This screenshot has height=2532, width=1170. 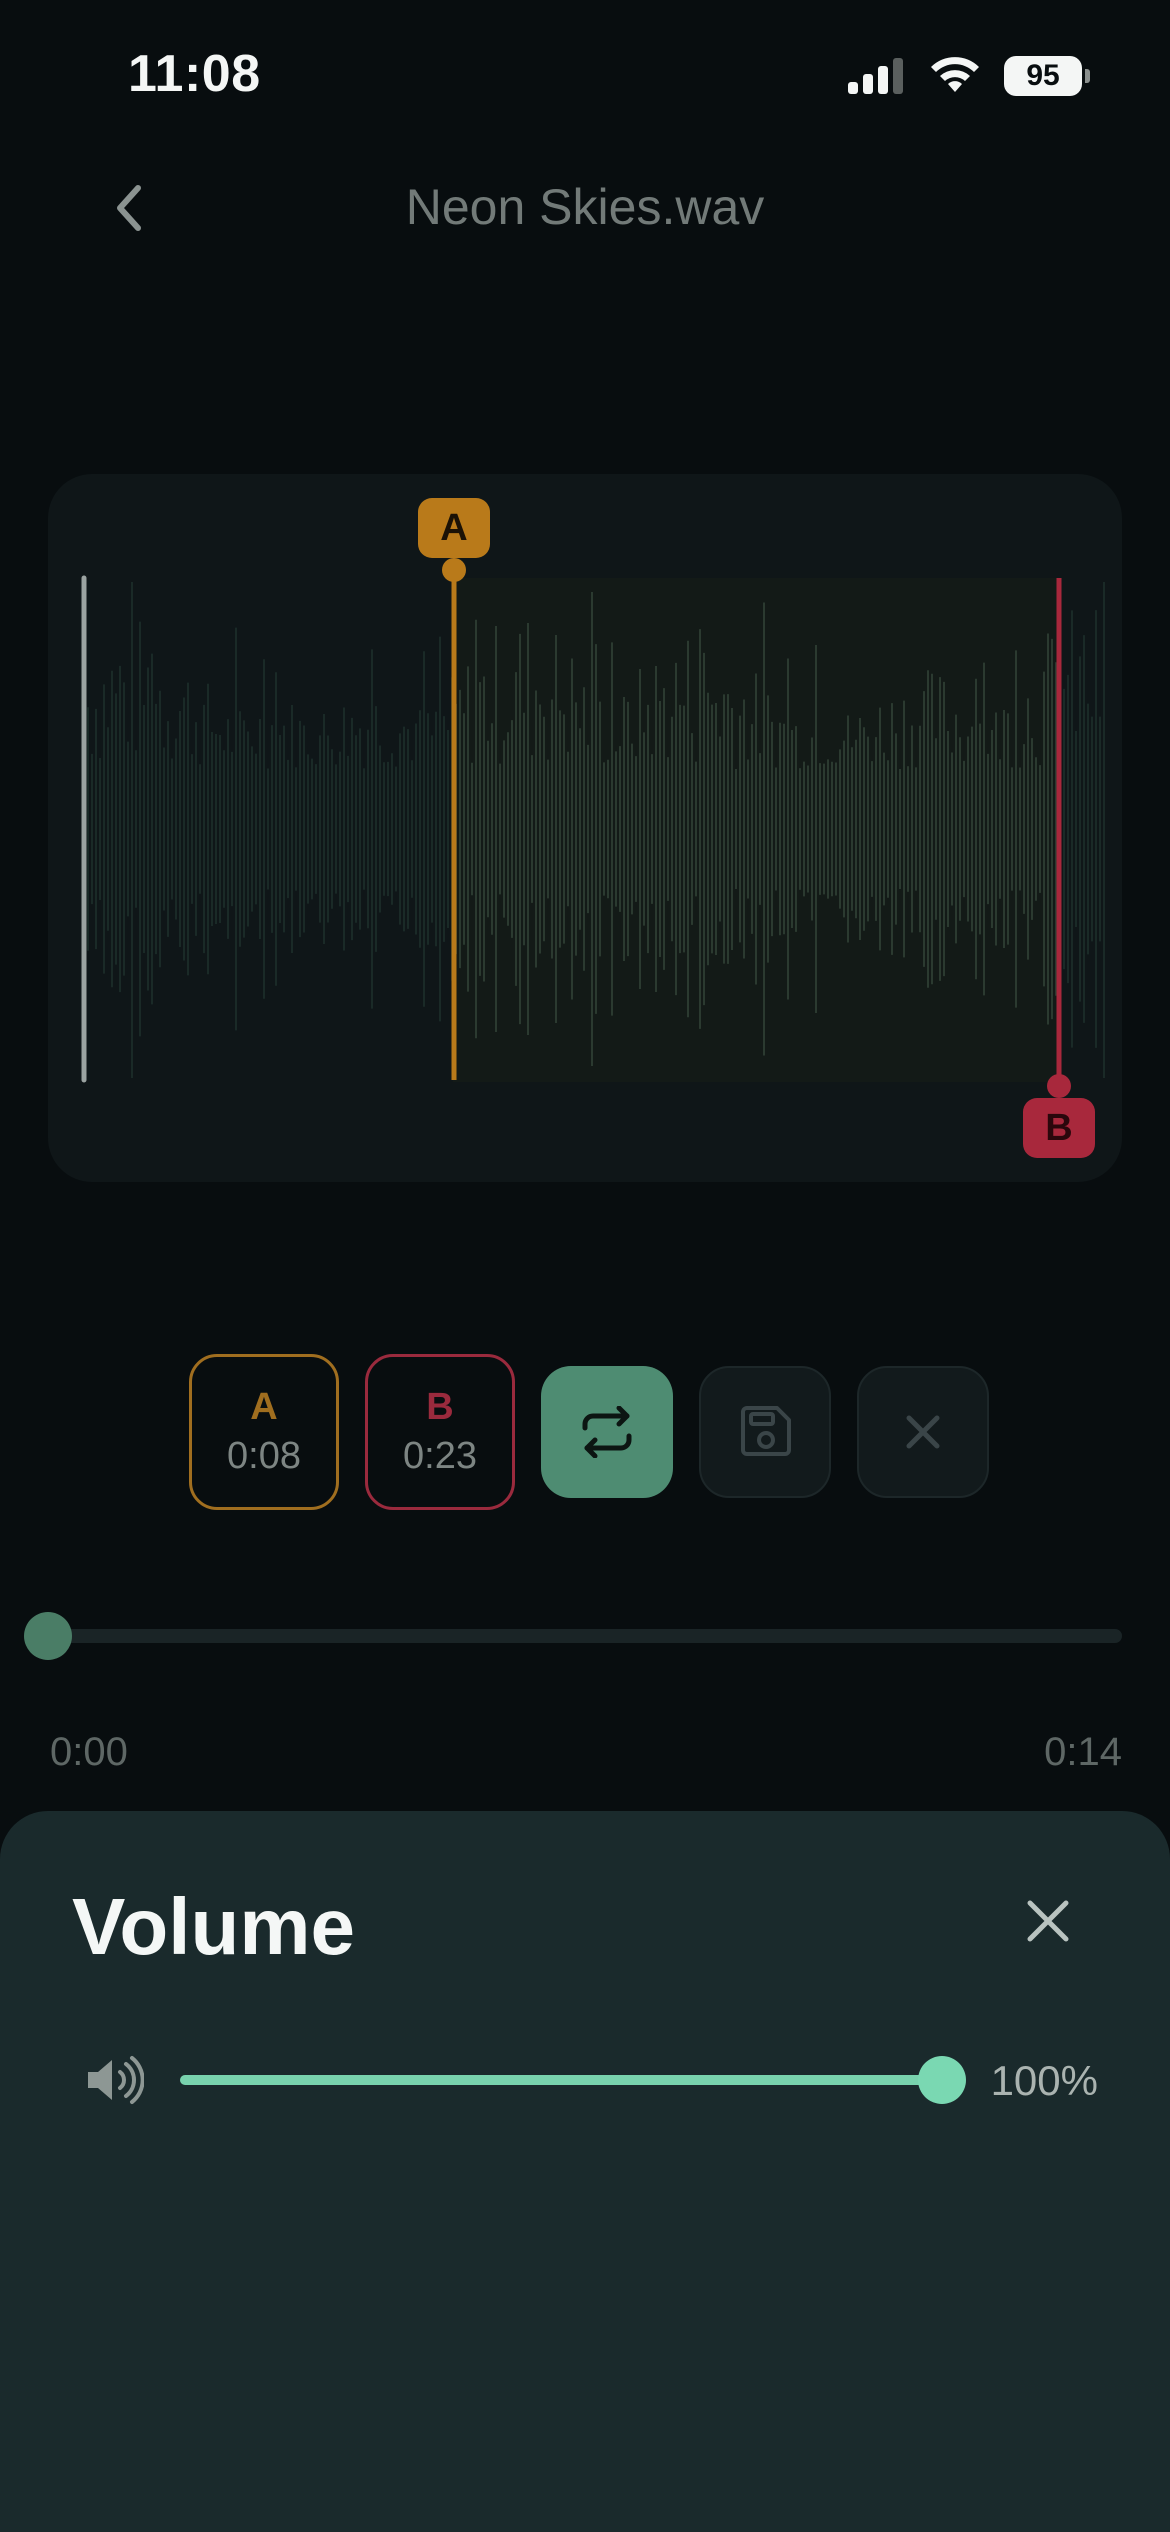 I want to click on marker-b-dot, so click(x=1059, y=1086).